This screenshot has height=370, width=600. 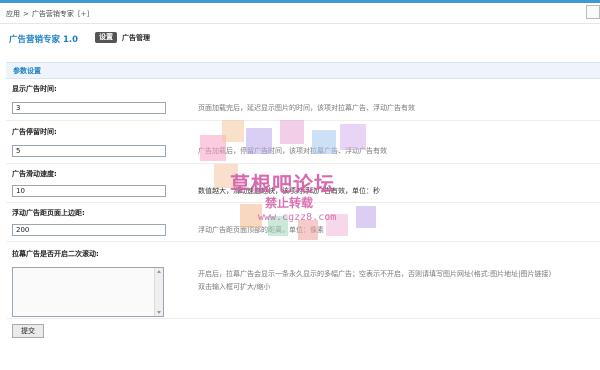 What do you see at coordinates (136, 38) in the screenshot?
I see `tab-ad-management: 广告管理` at bounding box center [136, 38].